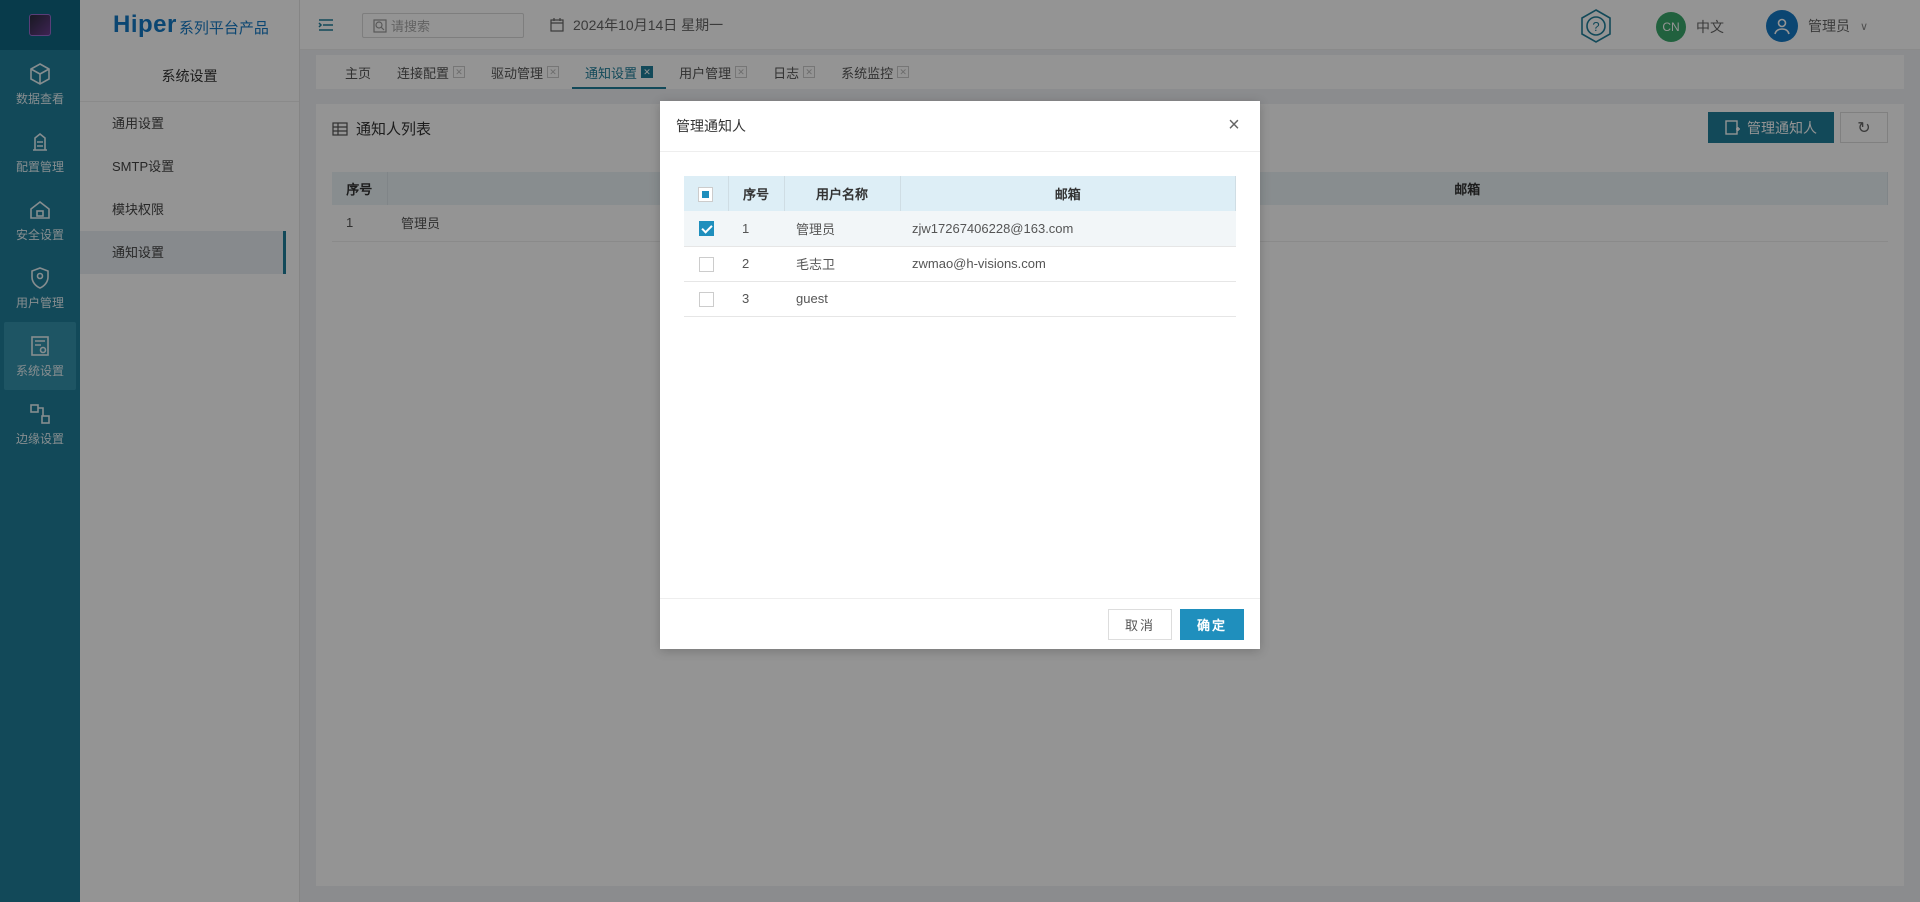 This screenshot has width=1920, height=902. Describe the element at coordinates (756, 299) in the screenshot. I see `row-index: 3` at that location.